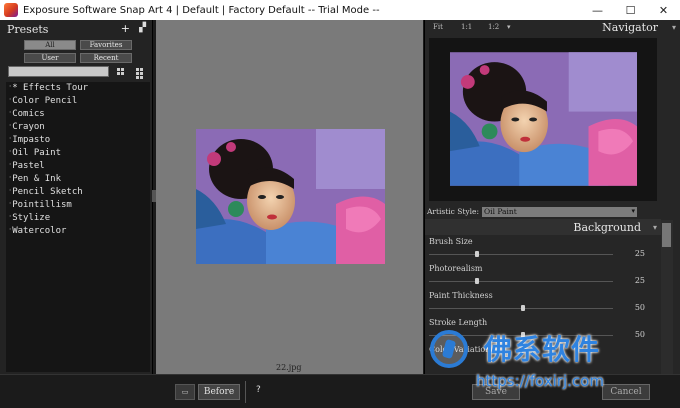  I want to click on list-item: 'Oil Paint, so click(78, 153).